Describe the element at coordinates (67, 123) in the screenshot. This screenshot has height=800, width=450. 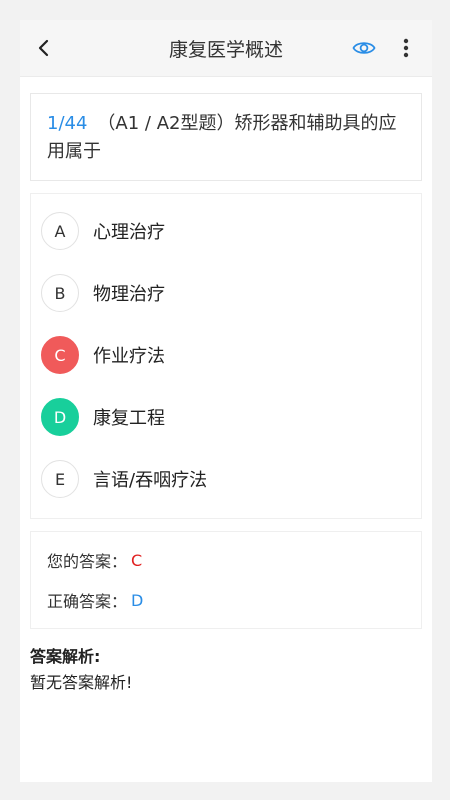
I see `question-number: 1/44` at that location.